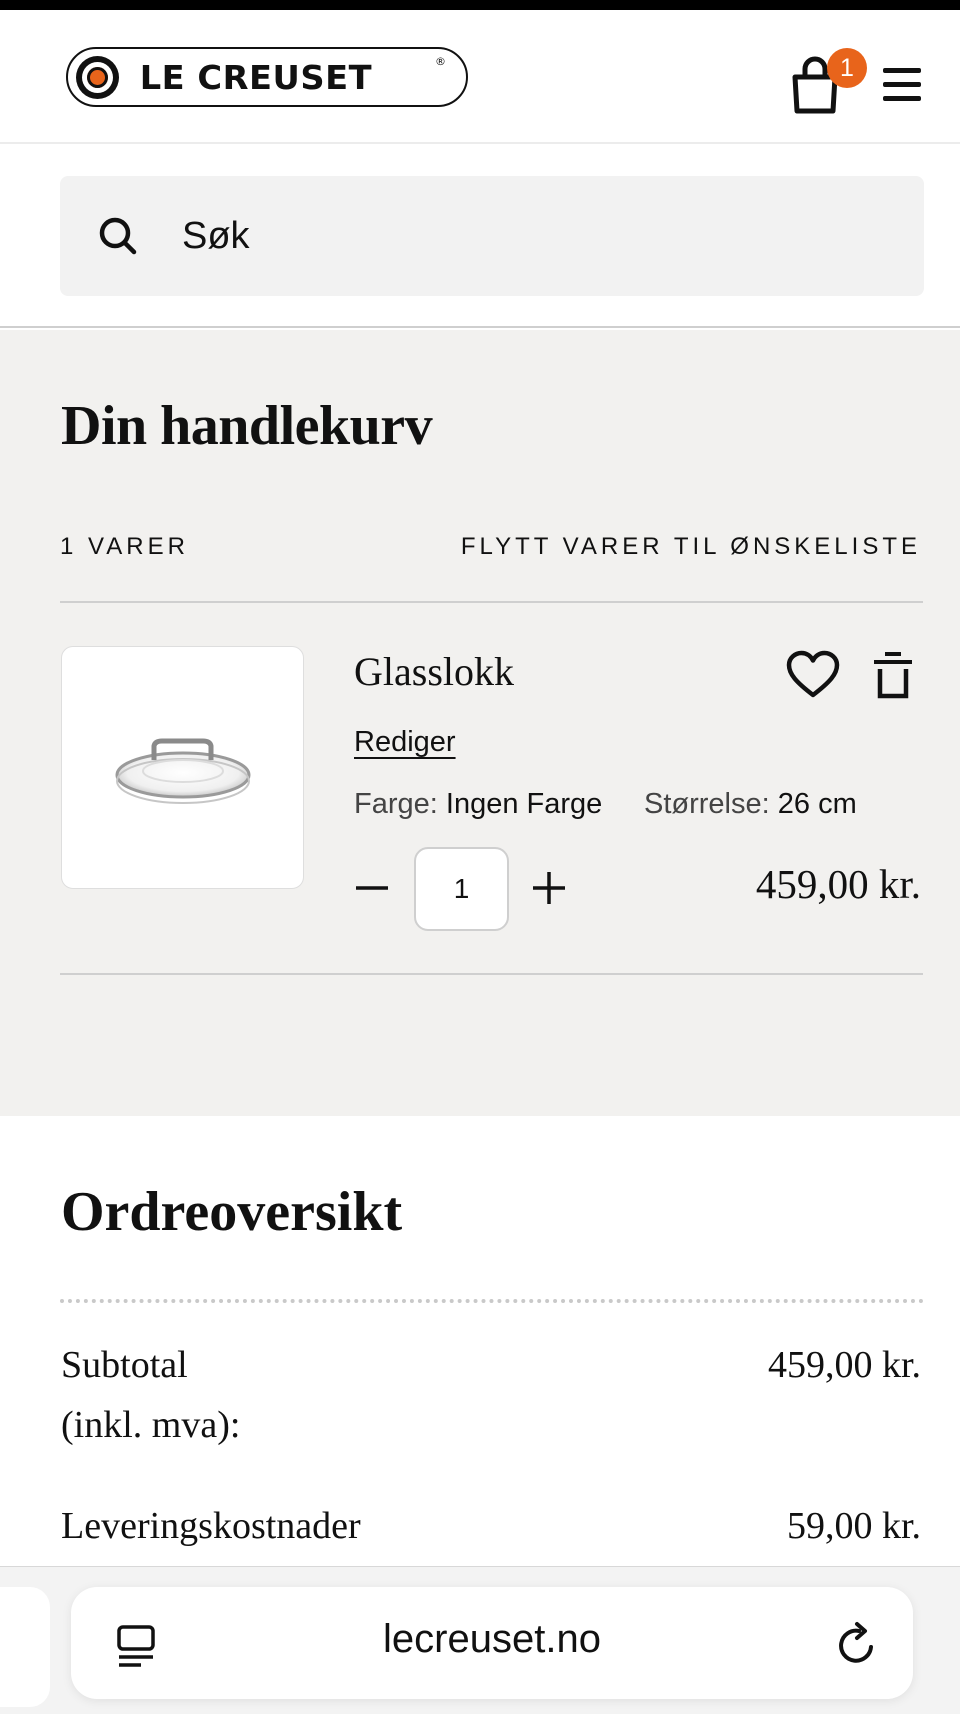 The width and height of the screenshot is (960, 1714). What do you see at coordinates (817, 804) in the screenshot?
I see `size-value: 26 cm` at bounding box center [817, 804].